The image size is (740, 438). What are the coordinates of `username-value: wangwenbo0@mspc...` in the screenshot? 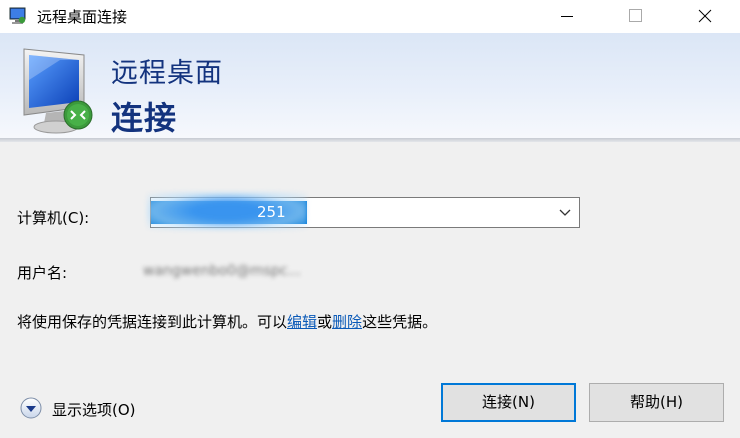 It's located at (222, 271).